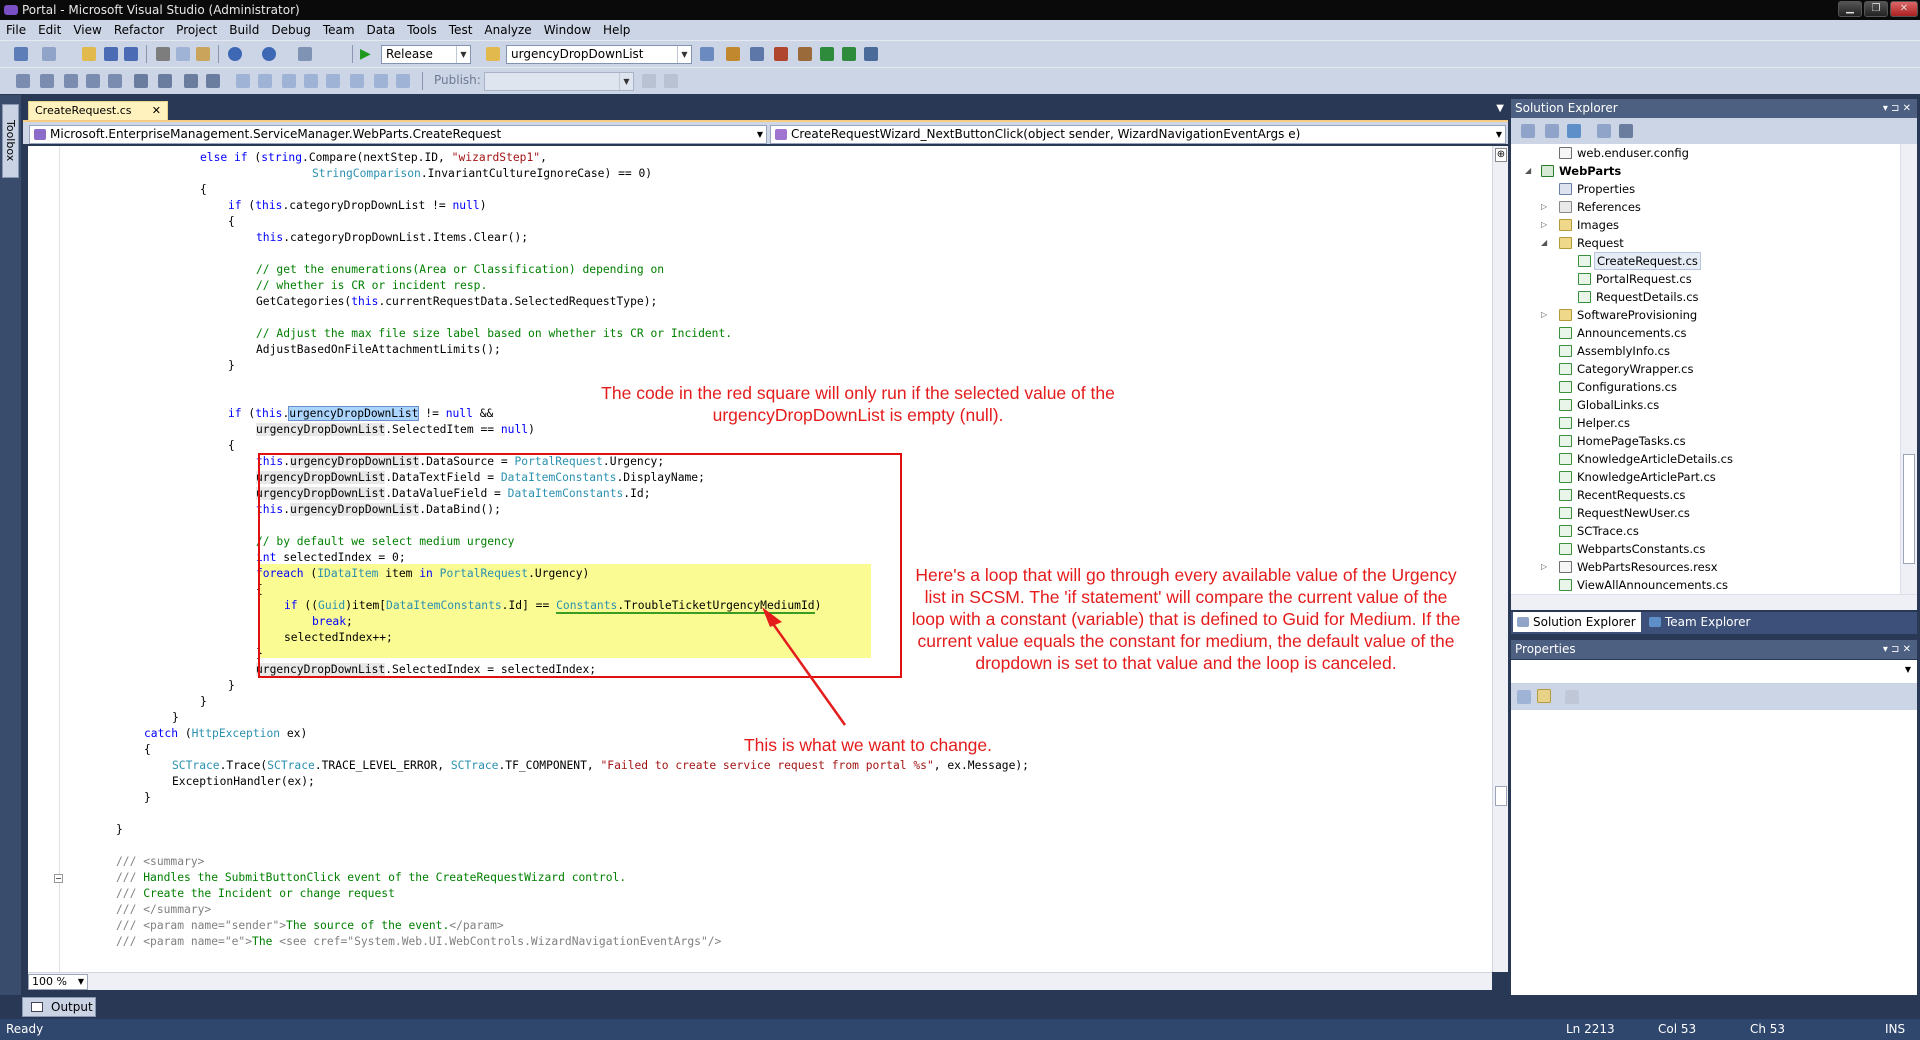 This screenshot has height=1040, width=1920. I want to click on next-bookmark-icon, so click(289, 81).